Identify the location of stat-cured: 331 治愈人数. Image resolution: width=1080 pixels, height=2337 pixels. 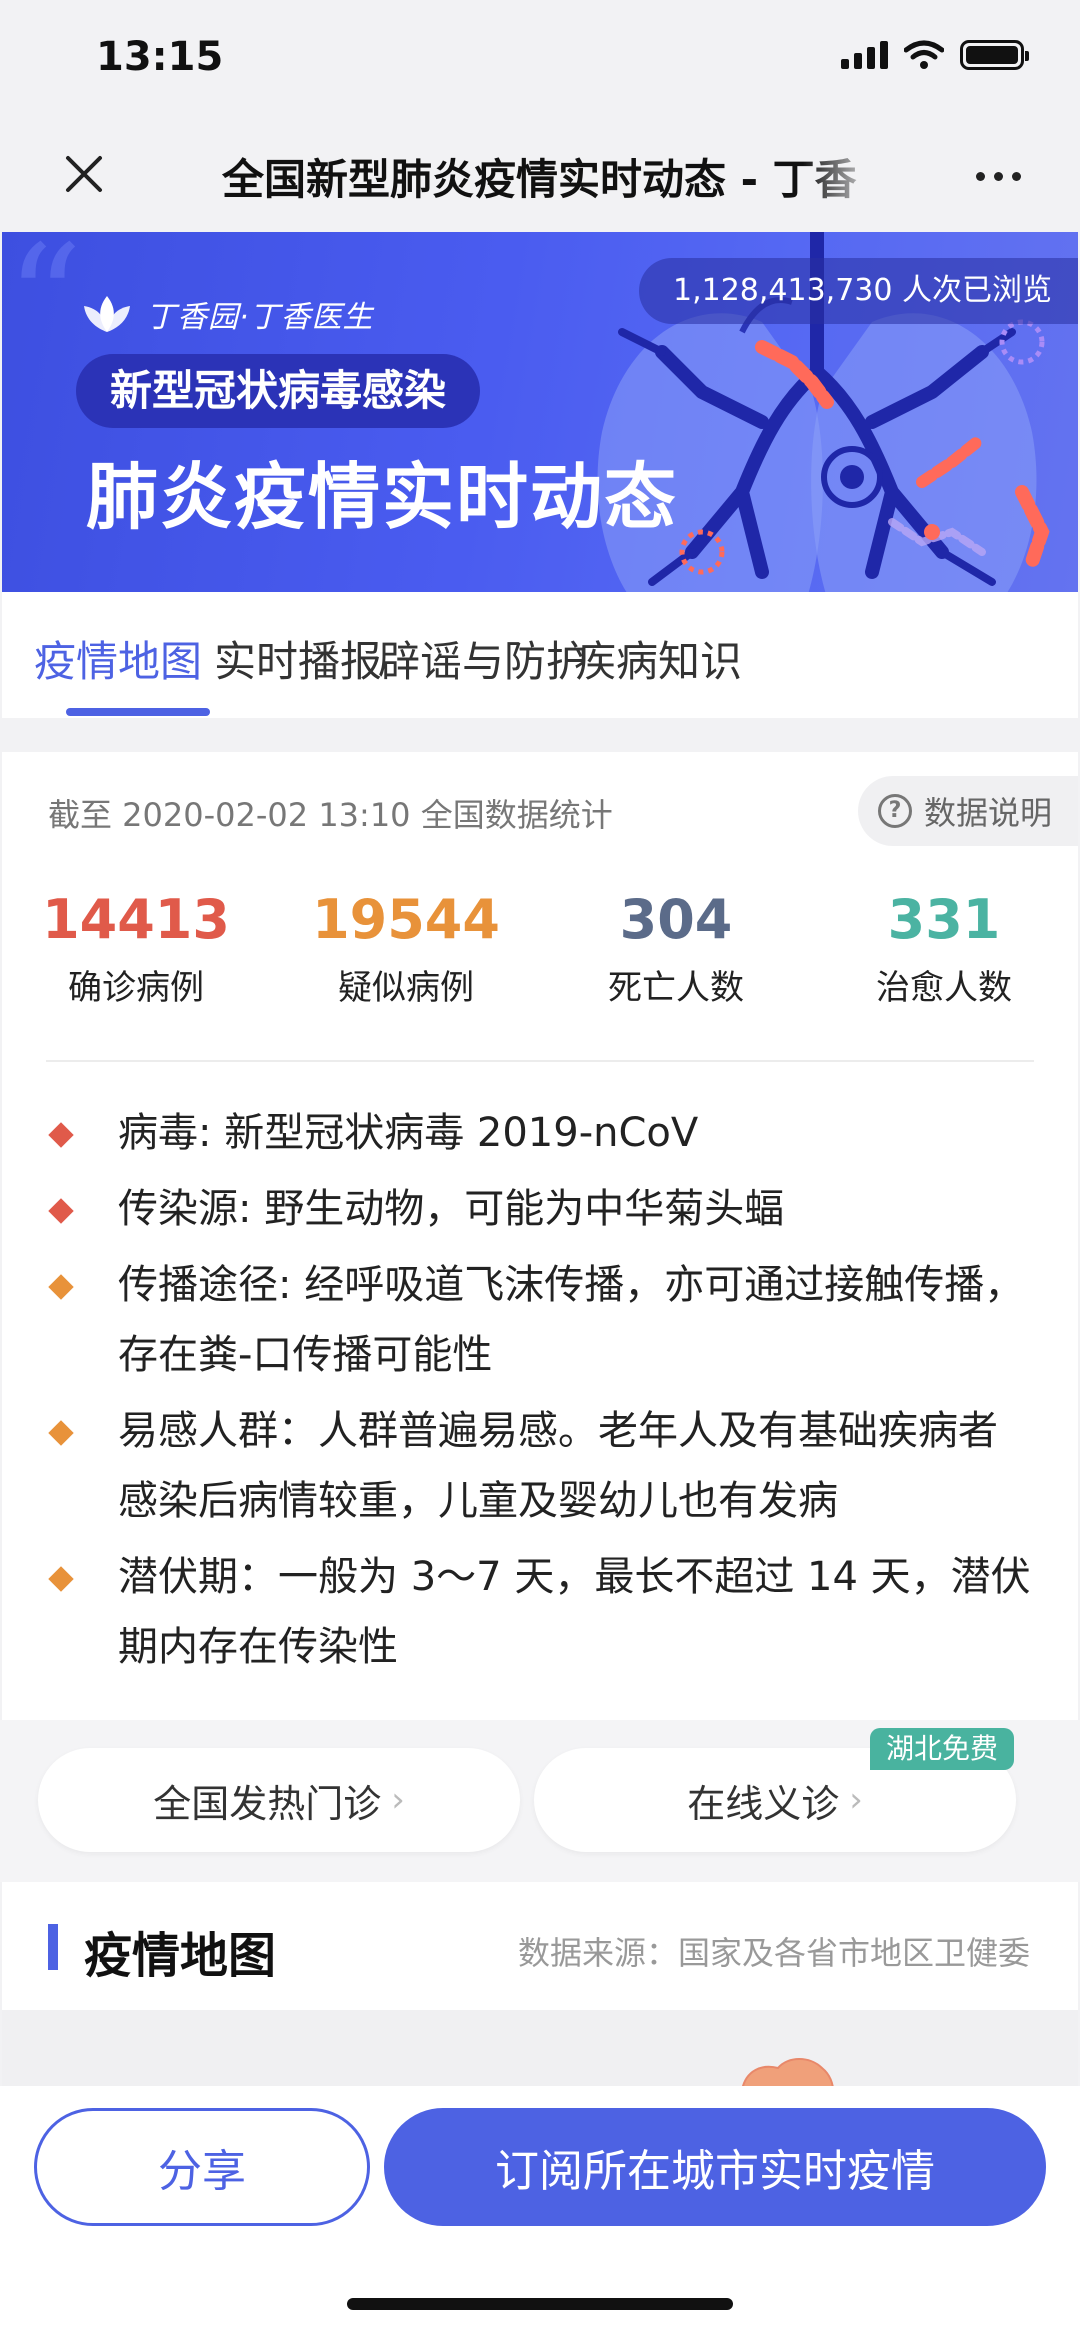
(944, 948).